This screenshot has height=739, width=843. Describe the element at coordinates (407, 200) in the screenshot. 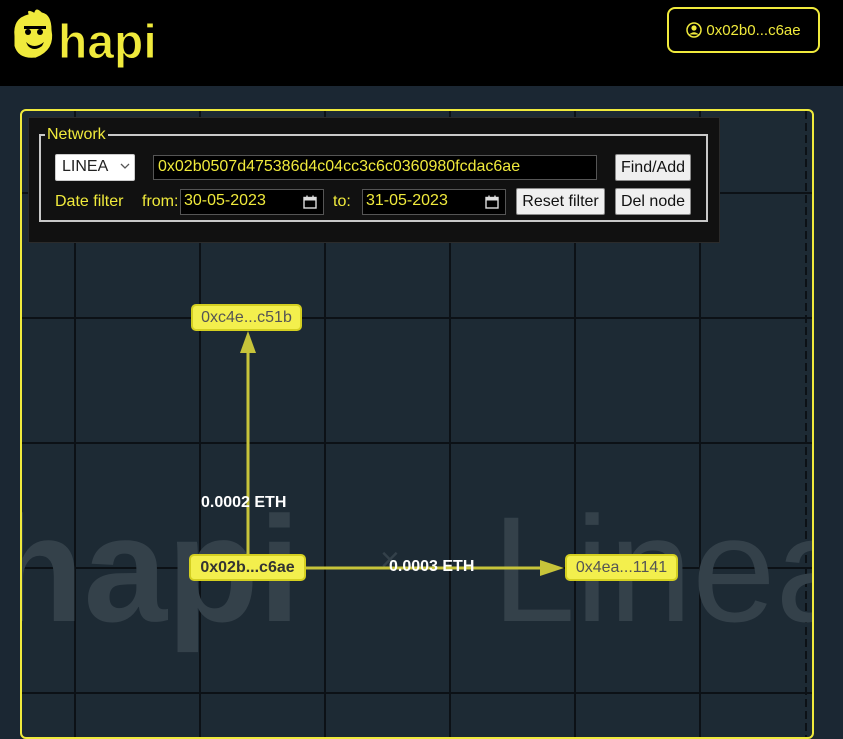

I see `date-to-value: 31-05-2023` at that location.